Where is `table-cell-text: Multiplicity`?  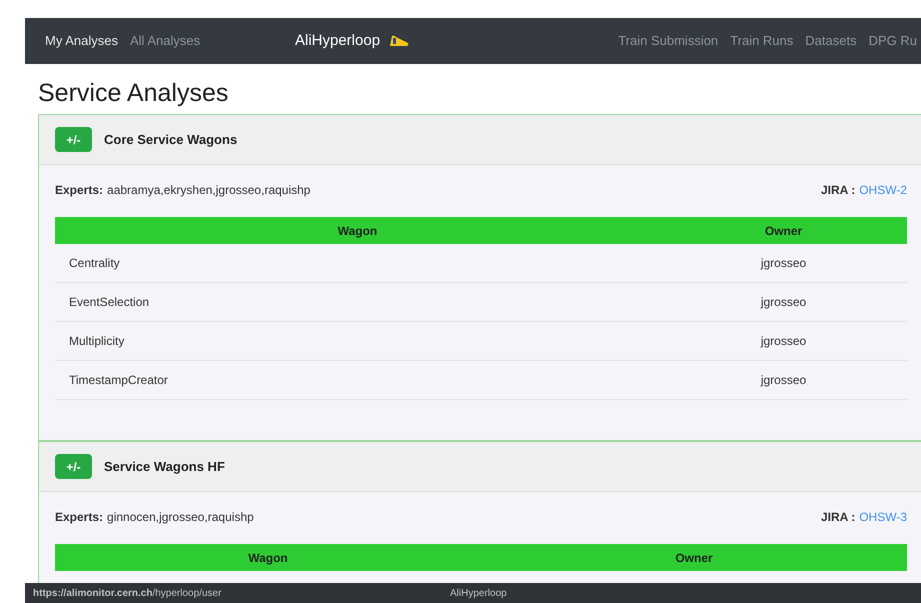 table-cell-text: Multiplicity is located at coordinates (97, 341).